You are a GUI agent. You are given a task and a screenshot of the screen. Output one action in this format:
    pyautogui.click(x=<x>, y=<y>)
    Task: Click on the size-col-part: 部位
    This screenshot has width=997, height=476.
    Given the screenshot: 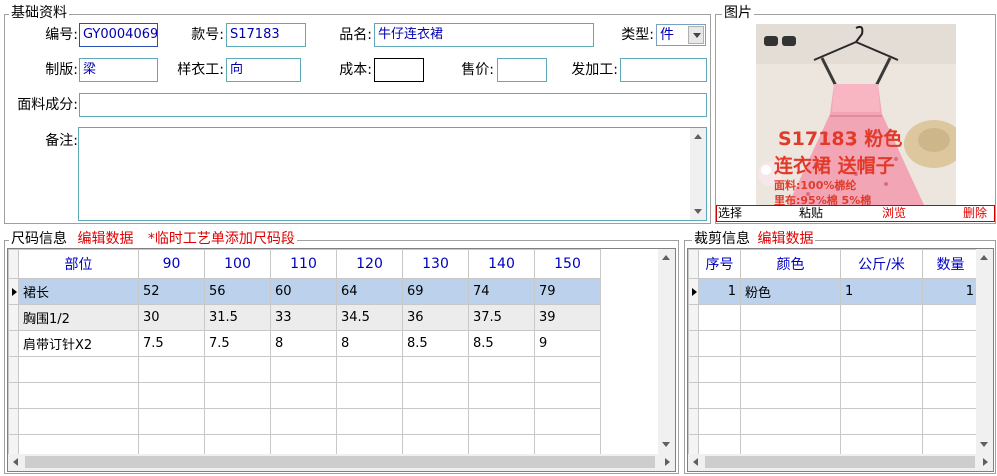 What is the action you would take?
    pyautogui.click(x=78, y=264)
    